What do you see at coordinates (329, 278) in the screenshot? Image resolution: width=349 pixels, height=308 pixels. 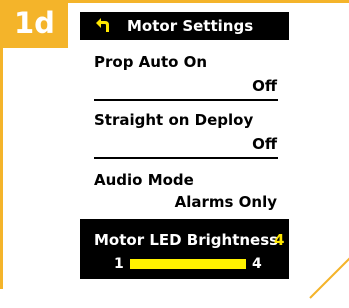 I see `callout-line` at bounding box center [329, 278].